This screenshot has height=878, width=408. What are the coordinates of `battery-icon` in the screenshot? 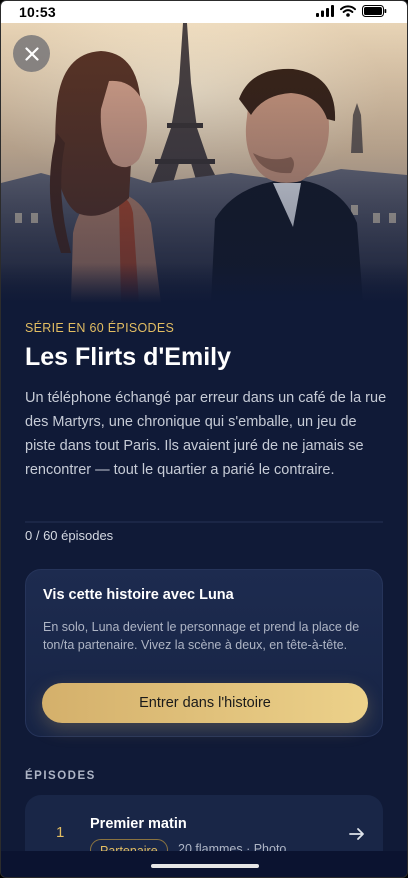 It's located at (374, 11).